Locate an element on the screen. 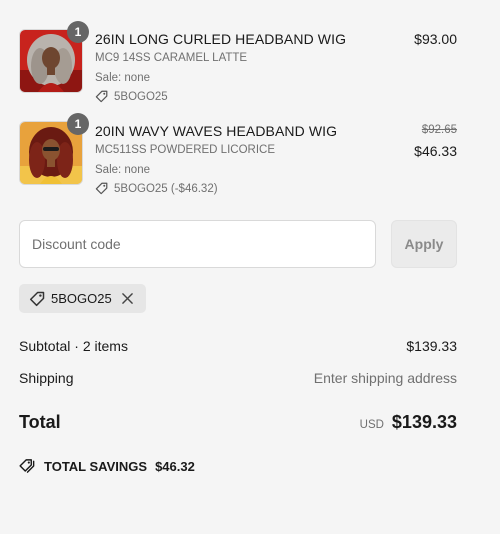  shipping-label: Shipping is located at coordinates (46, 378).